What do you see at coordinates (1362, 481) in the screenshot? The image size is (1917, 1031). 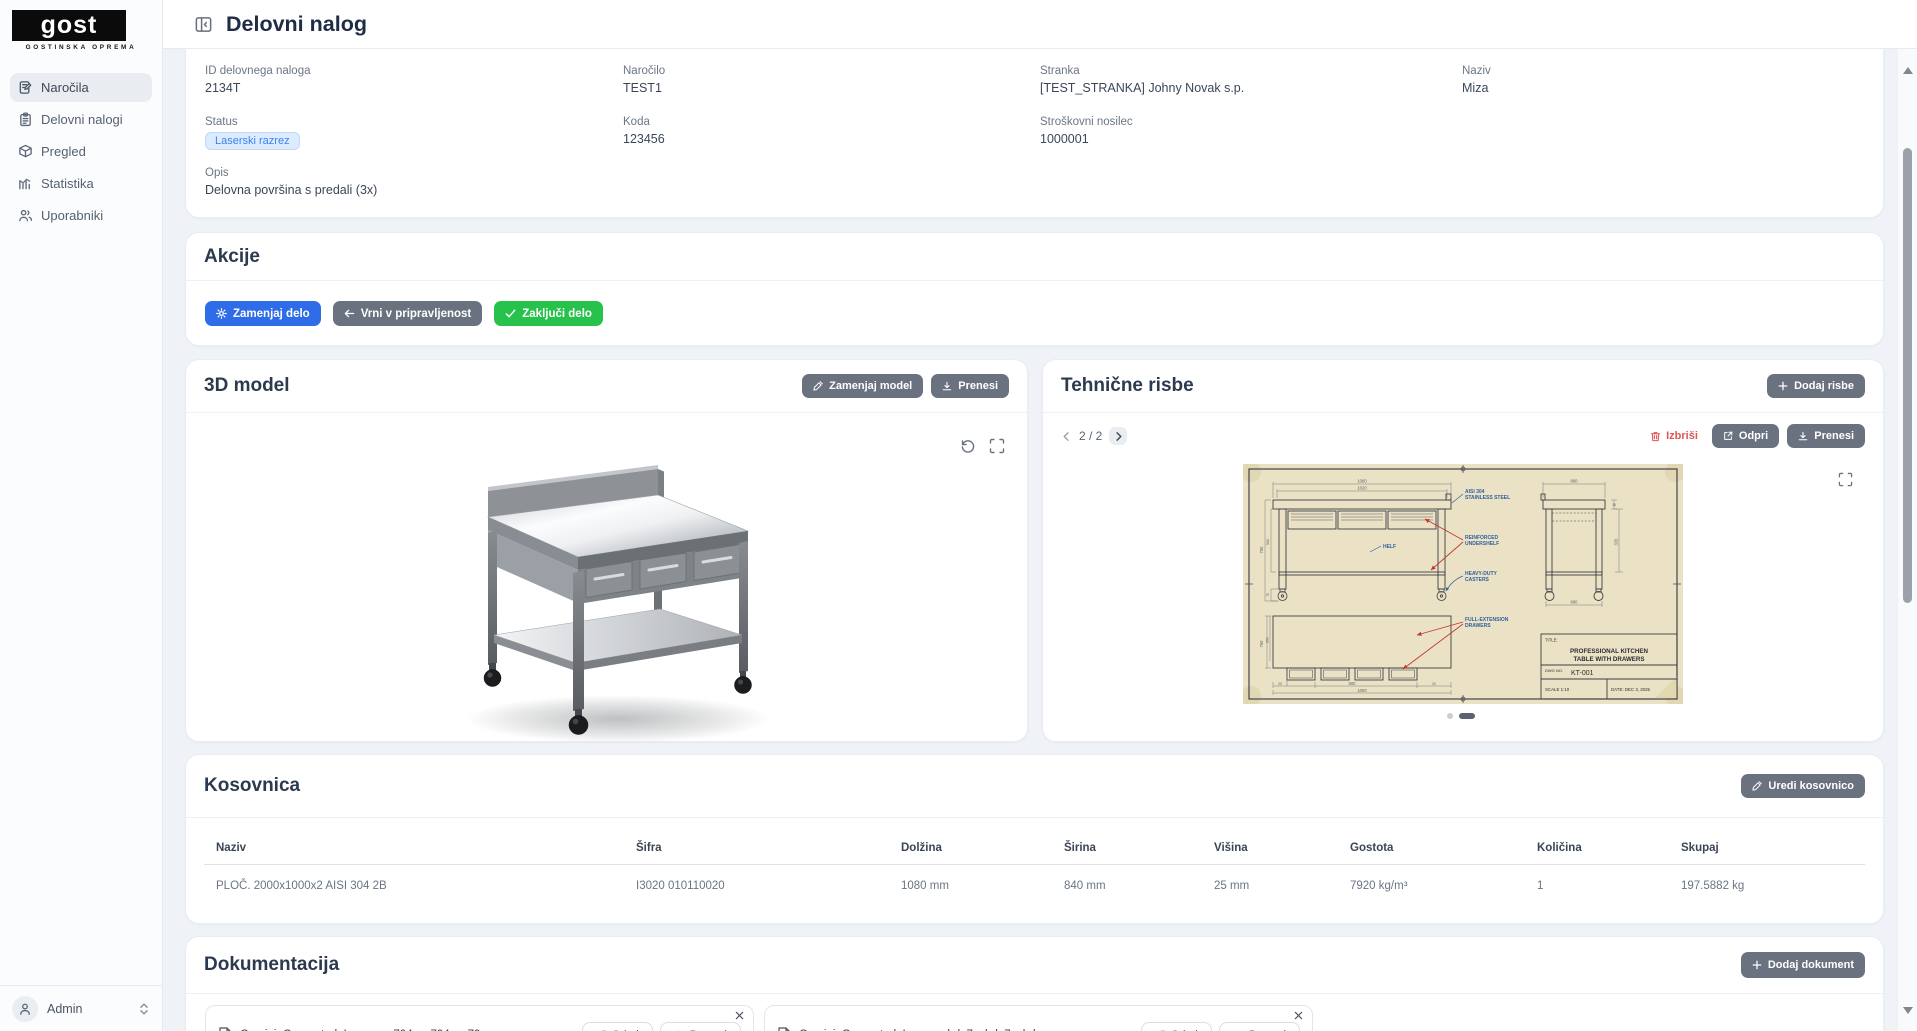 I see `svg-text: 1060` at bounding box center [1362, 481].